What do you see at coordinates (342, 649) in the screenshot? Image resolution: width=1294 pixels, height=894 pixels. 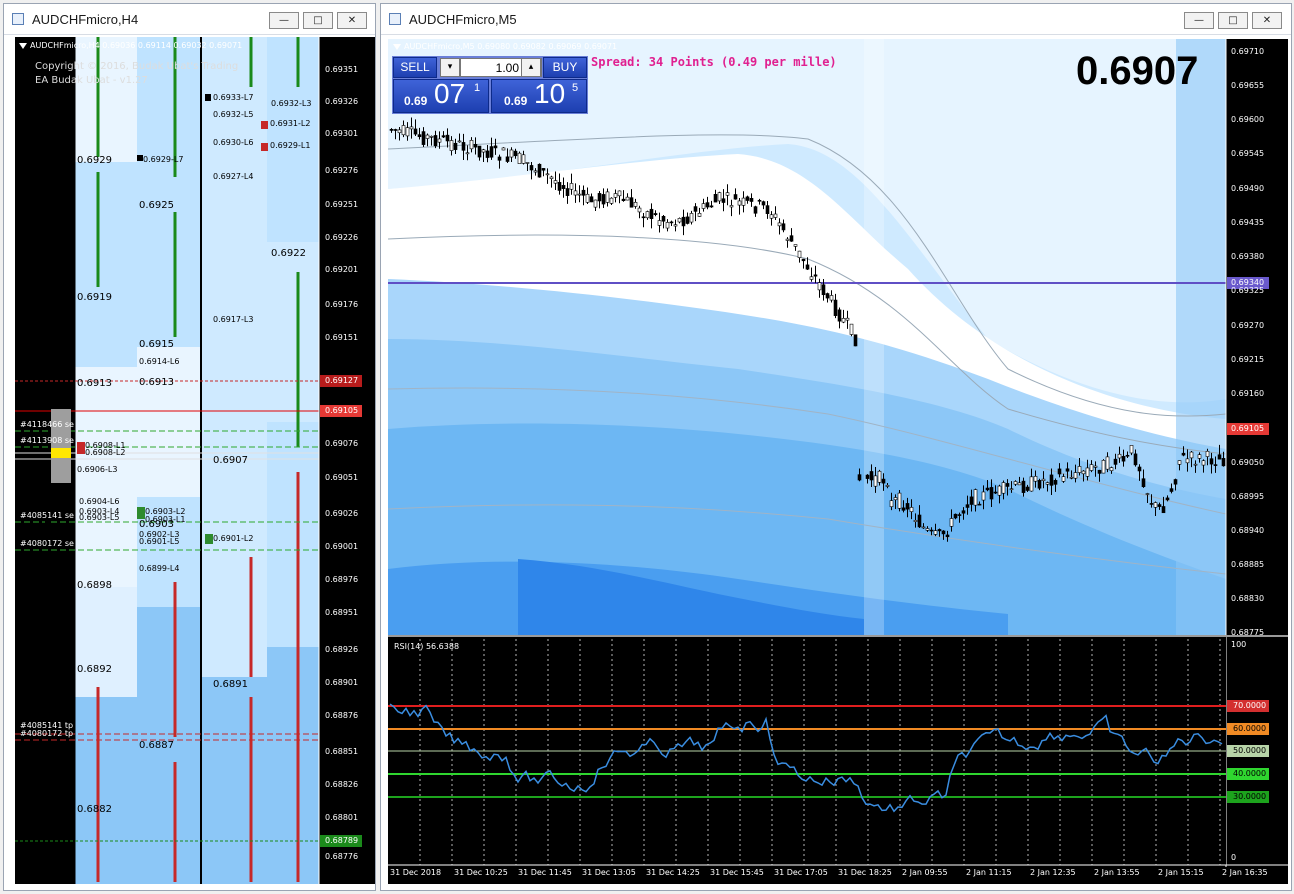 I see `price-tick: 0.68926` at bounding box center [342, 649].